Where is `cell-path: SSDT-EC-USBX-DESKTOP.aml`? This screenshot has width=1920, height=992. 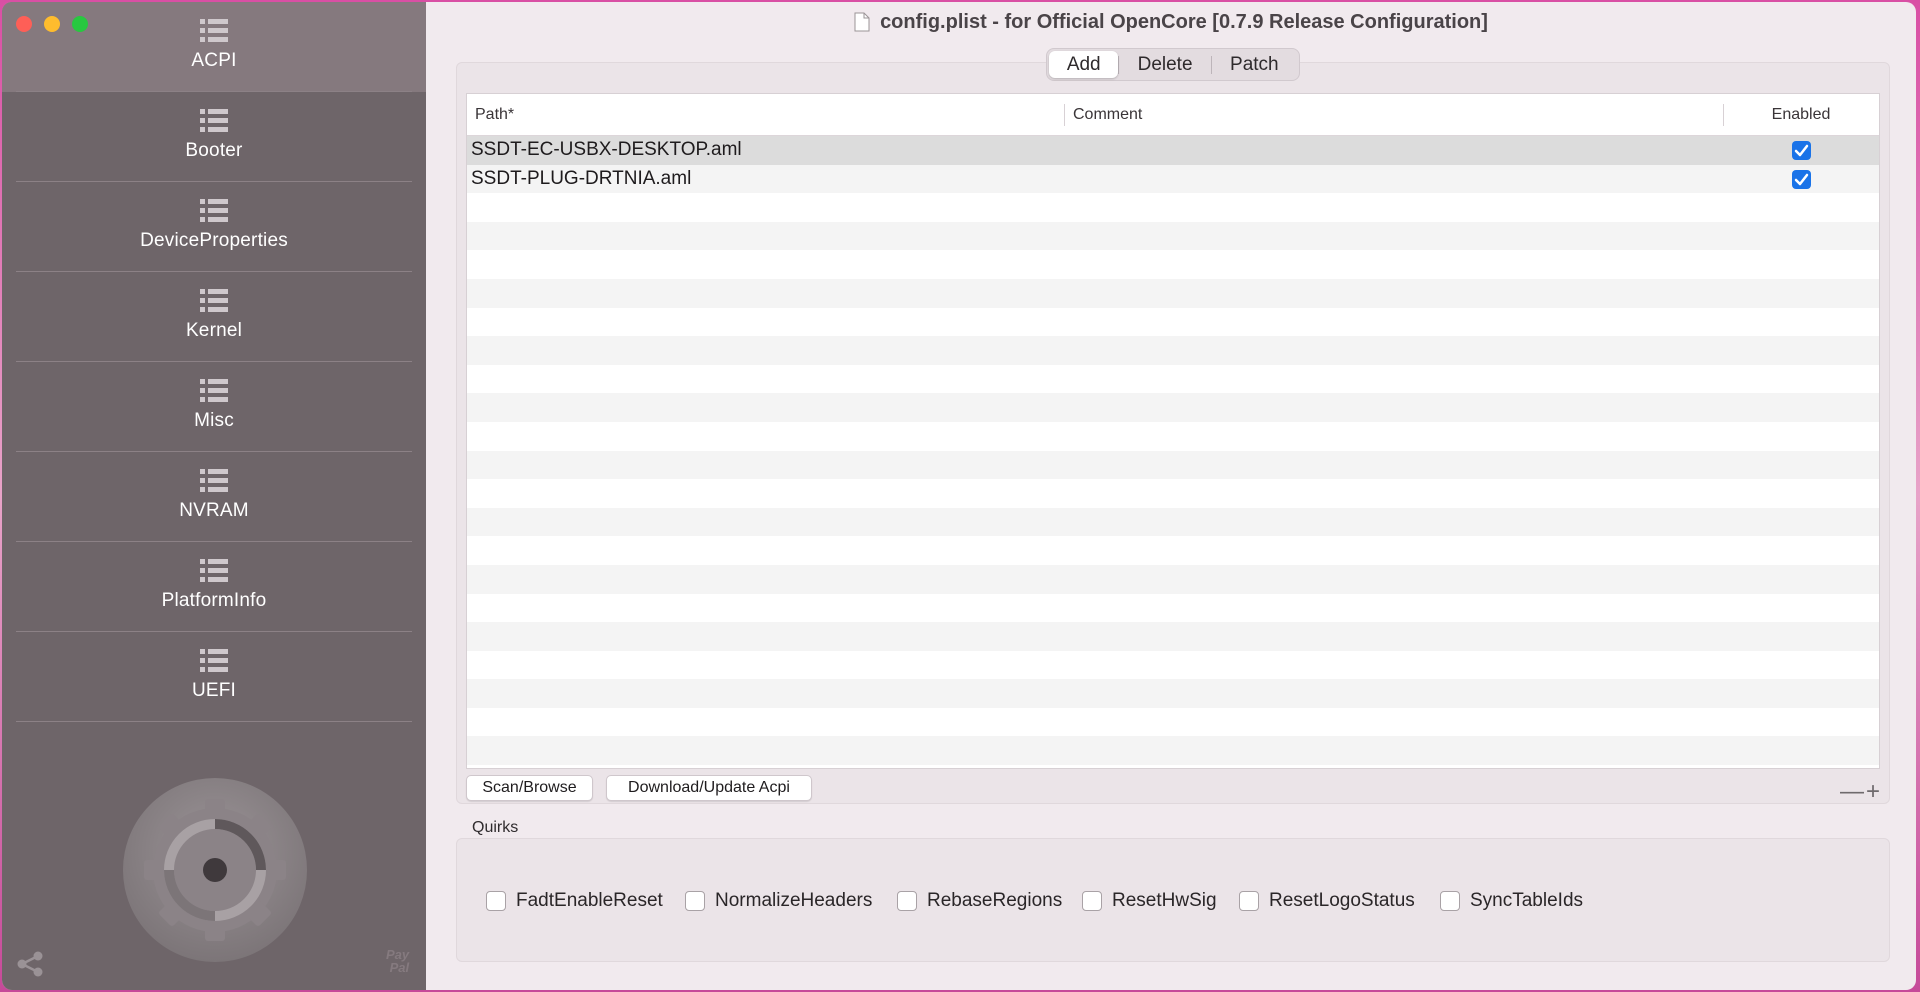 cell-path: SSDT-EC-USBX-DESKTOP.aml is located at coordinates (606, 150).